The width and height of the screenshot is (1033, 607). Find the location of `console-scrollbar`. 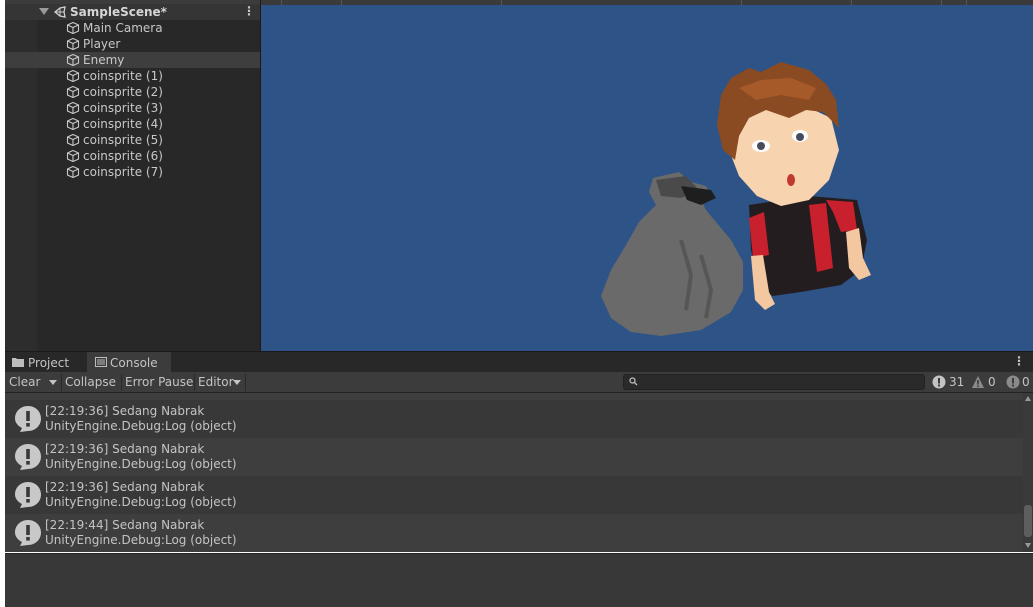

console-scrollbar is located at coordinates (1028, 472).